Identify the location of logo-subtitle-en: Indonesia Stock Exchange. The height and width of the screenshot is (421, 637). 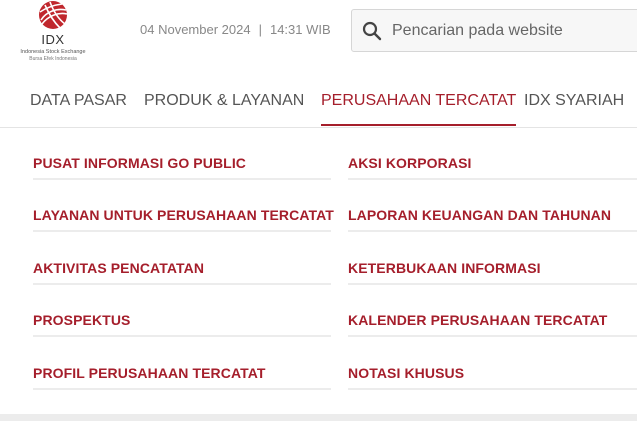
(53, 52).